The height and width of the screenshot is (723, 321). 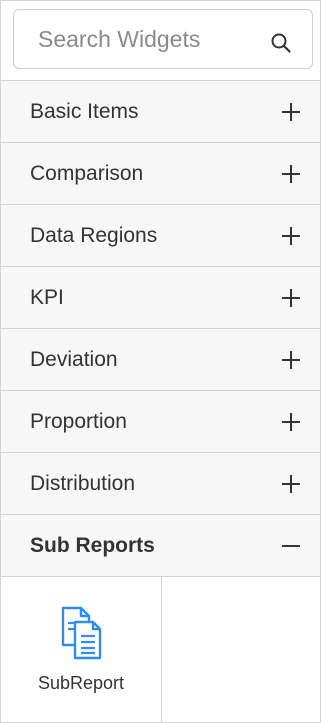 What do you see at coordinates (160, 422) in the screenshot?
I see `category-proportion: Proportion` at bounding box center [160, 422].